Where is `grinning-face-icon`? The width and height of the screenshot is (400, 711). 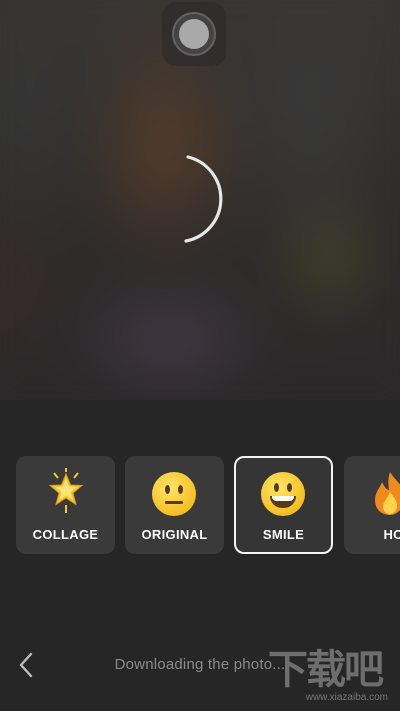
grinning-face-icon is located at coordinates (283, 494).